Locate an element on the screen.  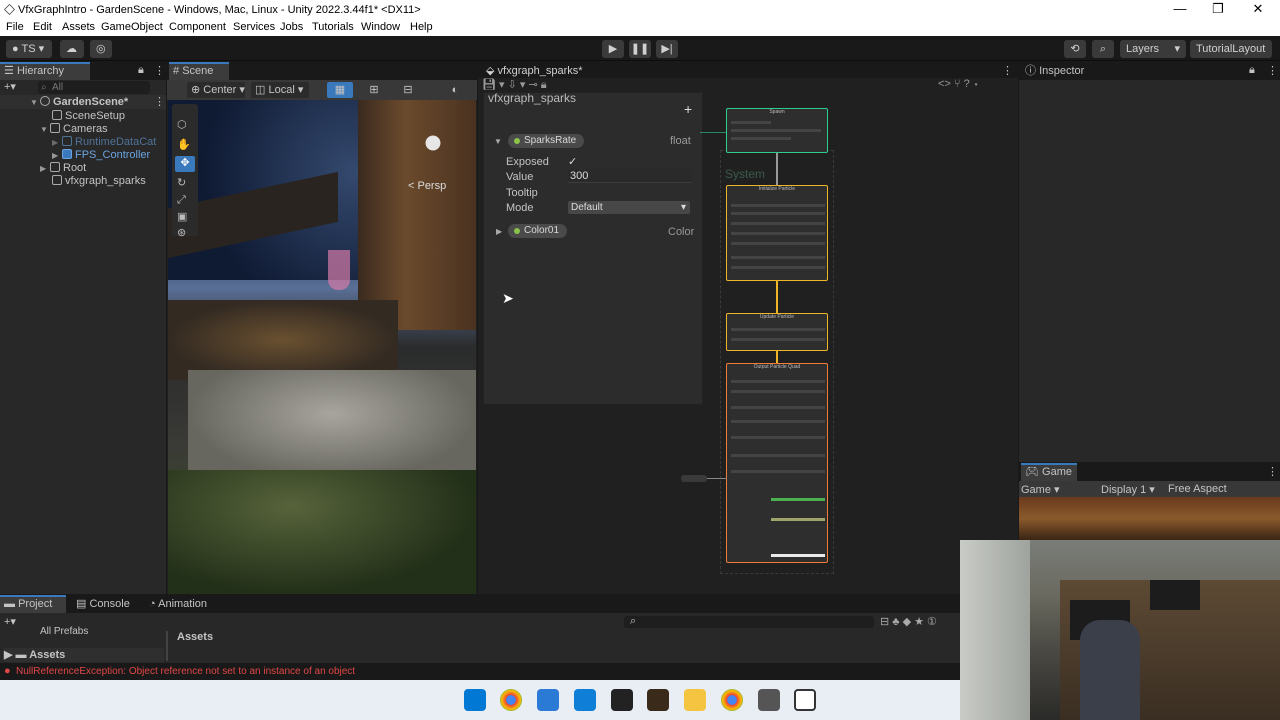
hidden-count-icon: ① is located at coordinates (932, 622).